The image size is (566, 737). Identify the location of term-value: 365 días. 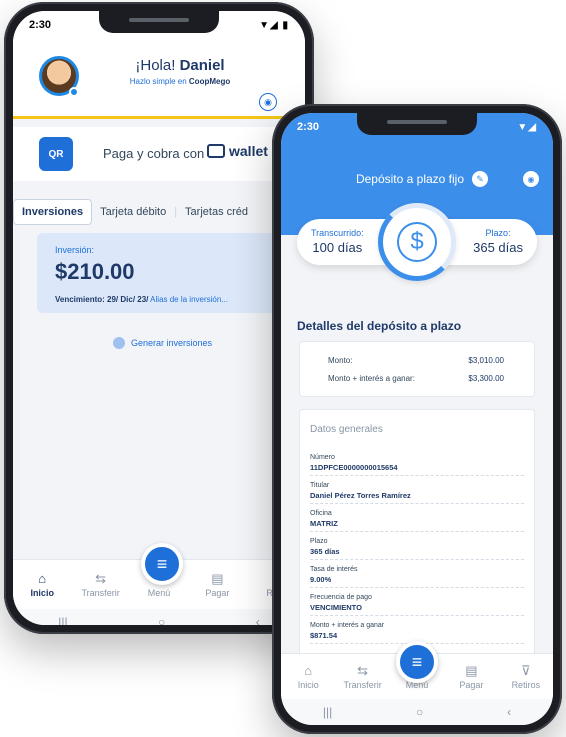
(498, 247).